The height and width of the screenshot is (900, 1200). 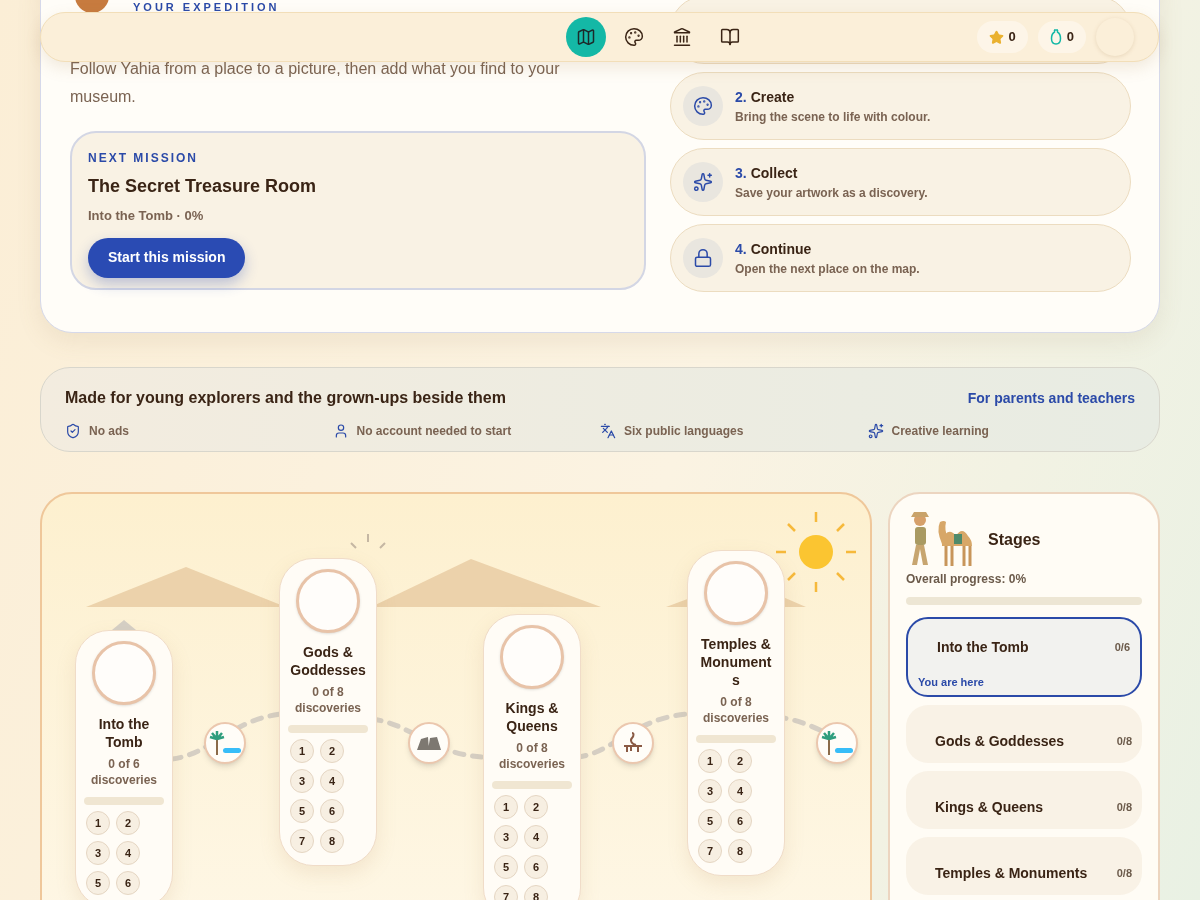 I want to click on discovery-count: 0 of 6 discoveries, so click(x=123, y=772).